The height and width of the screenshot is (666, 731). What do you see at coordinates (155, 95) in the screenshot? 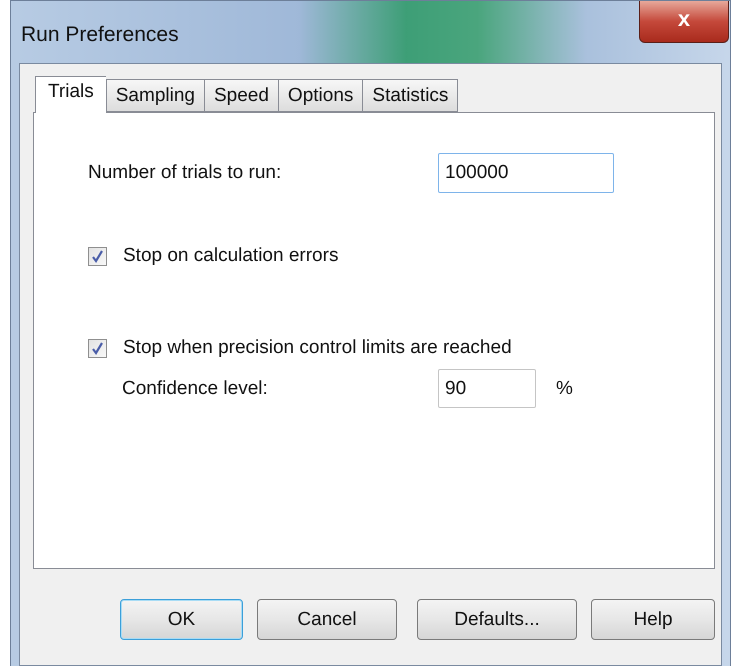
I see `tab: Sampling` at bounding box center [155, 95].